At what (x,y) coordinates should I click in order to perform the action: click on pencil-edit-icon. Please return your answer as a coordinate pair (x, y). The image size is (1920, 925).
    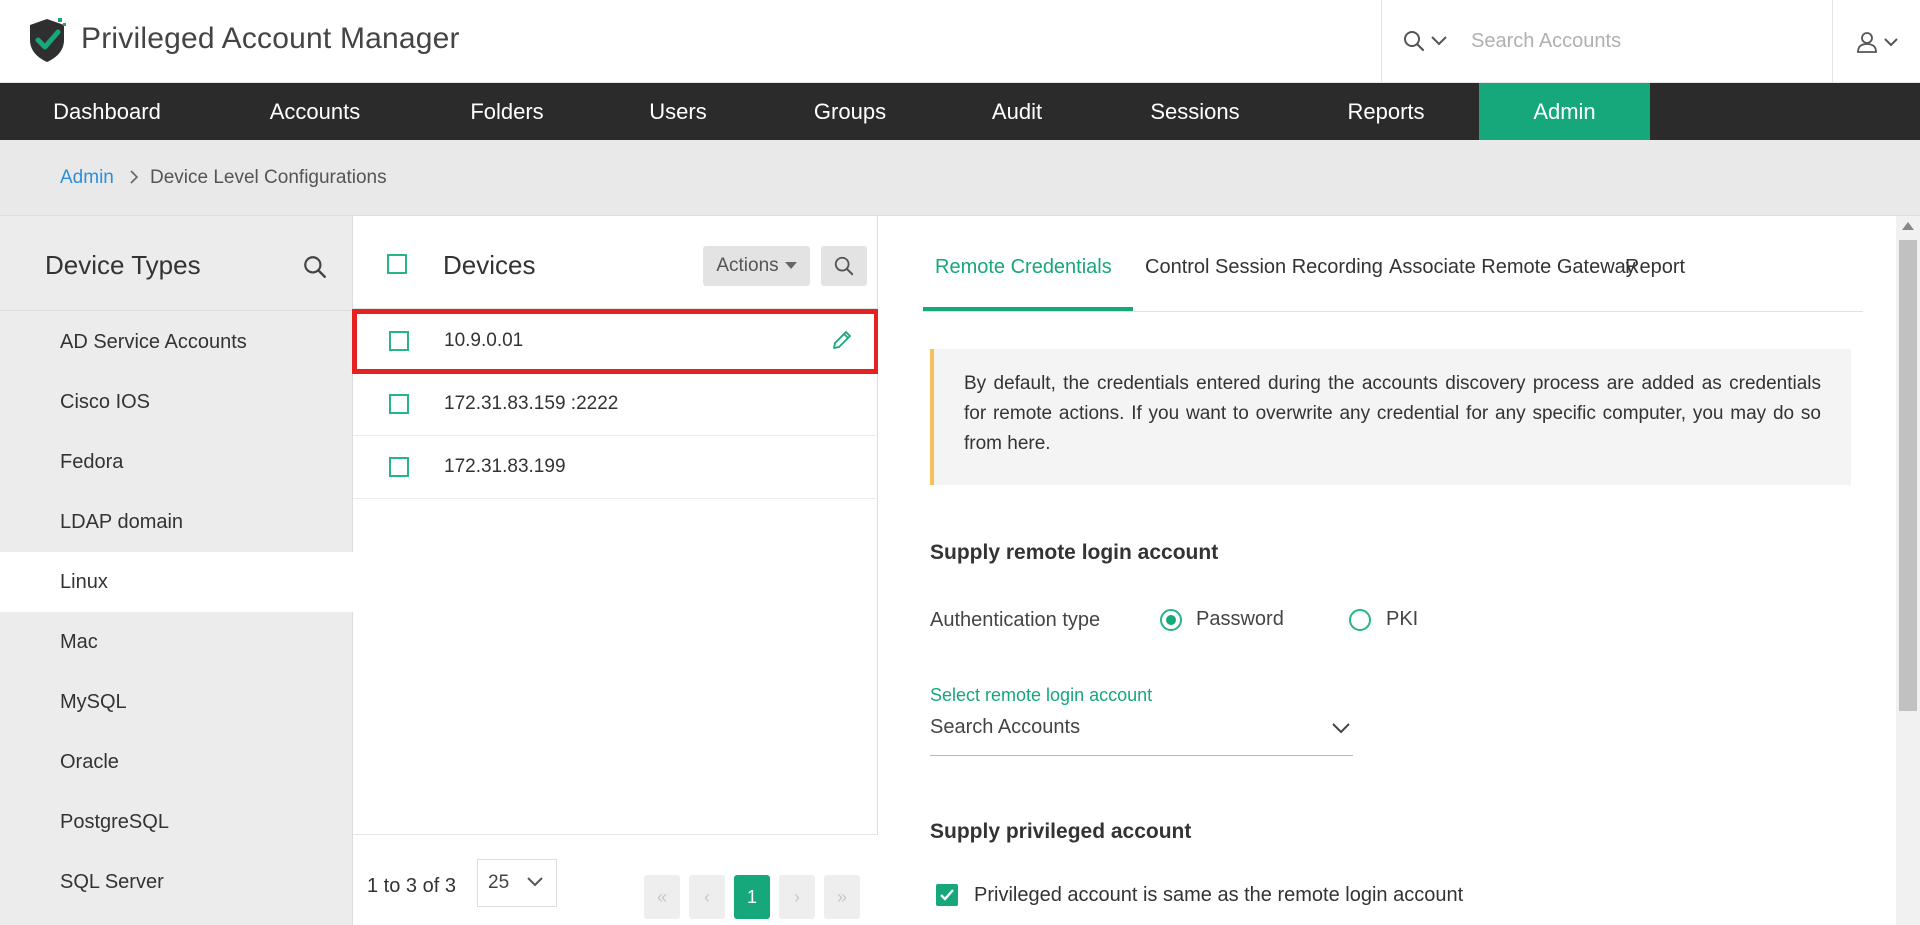
    Looking at the image, I should click on (842, 340).